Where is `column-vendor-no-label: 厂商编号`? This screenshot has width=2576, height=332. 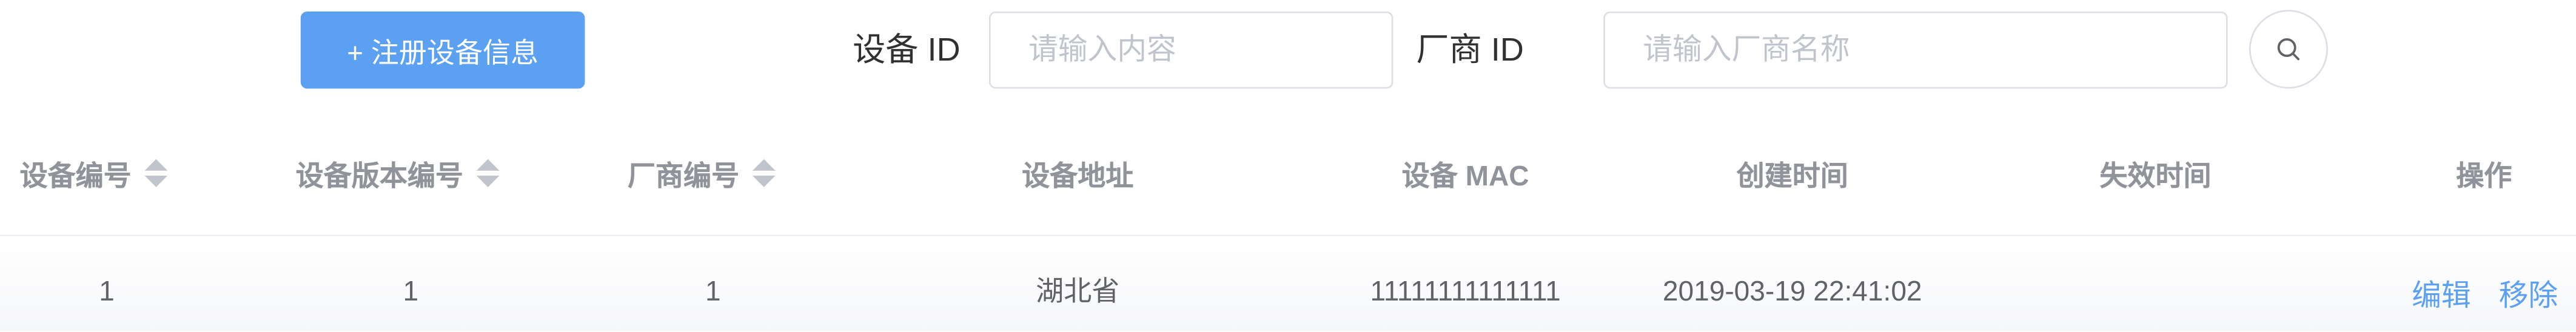
column-vendor-no-label: 厂商编号 is located at coordinates (683, 176).